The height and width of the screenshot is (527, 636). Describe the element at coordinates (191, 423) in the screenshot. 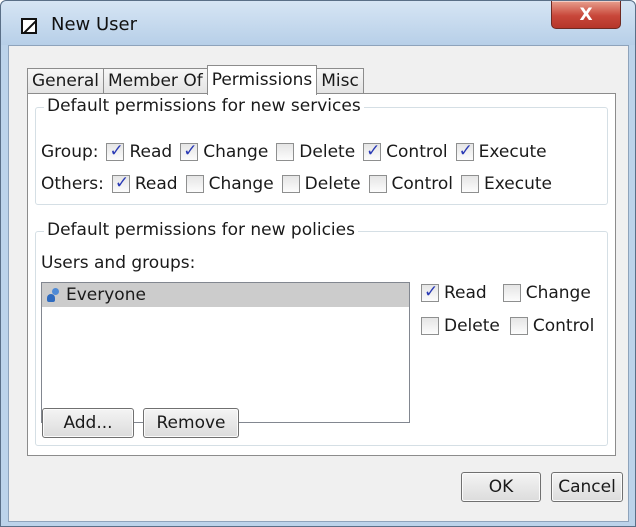

I see `remove-button: Remove` at that location.